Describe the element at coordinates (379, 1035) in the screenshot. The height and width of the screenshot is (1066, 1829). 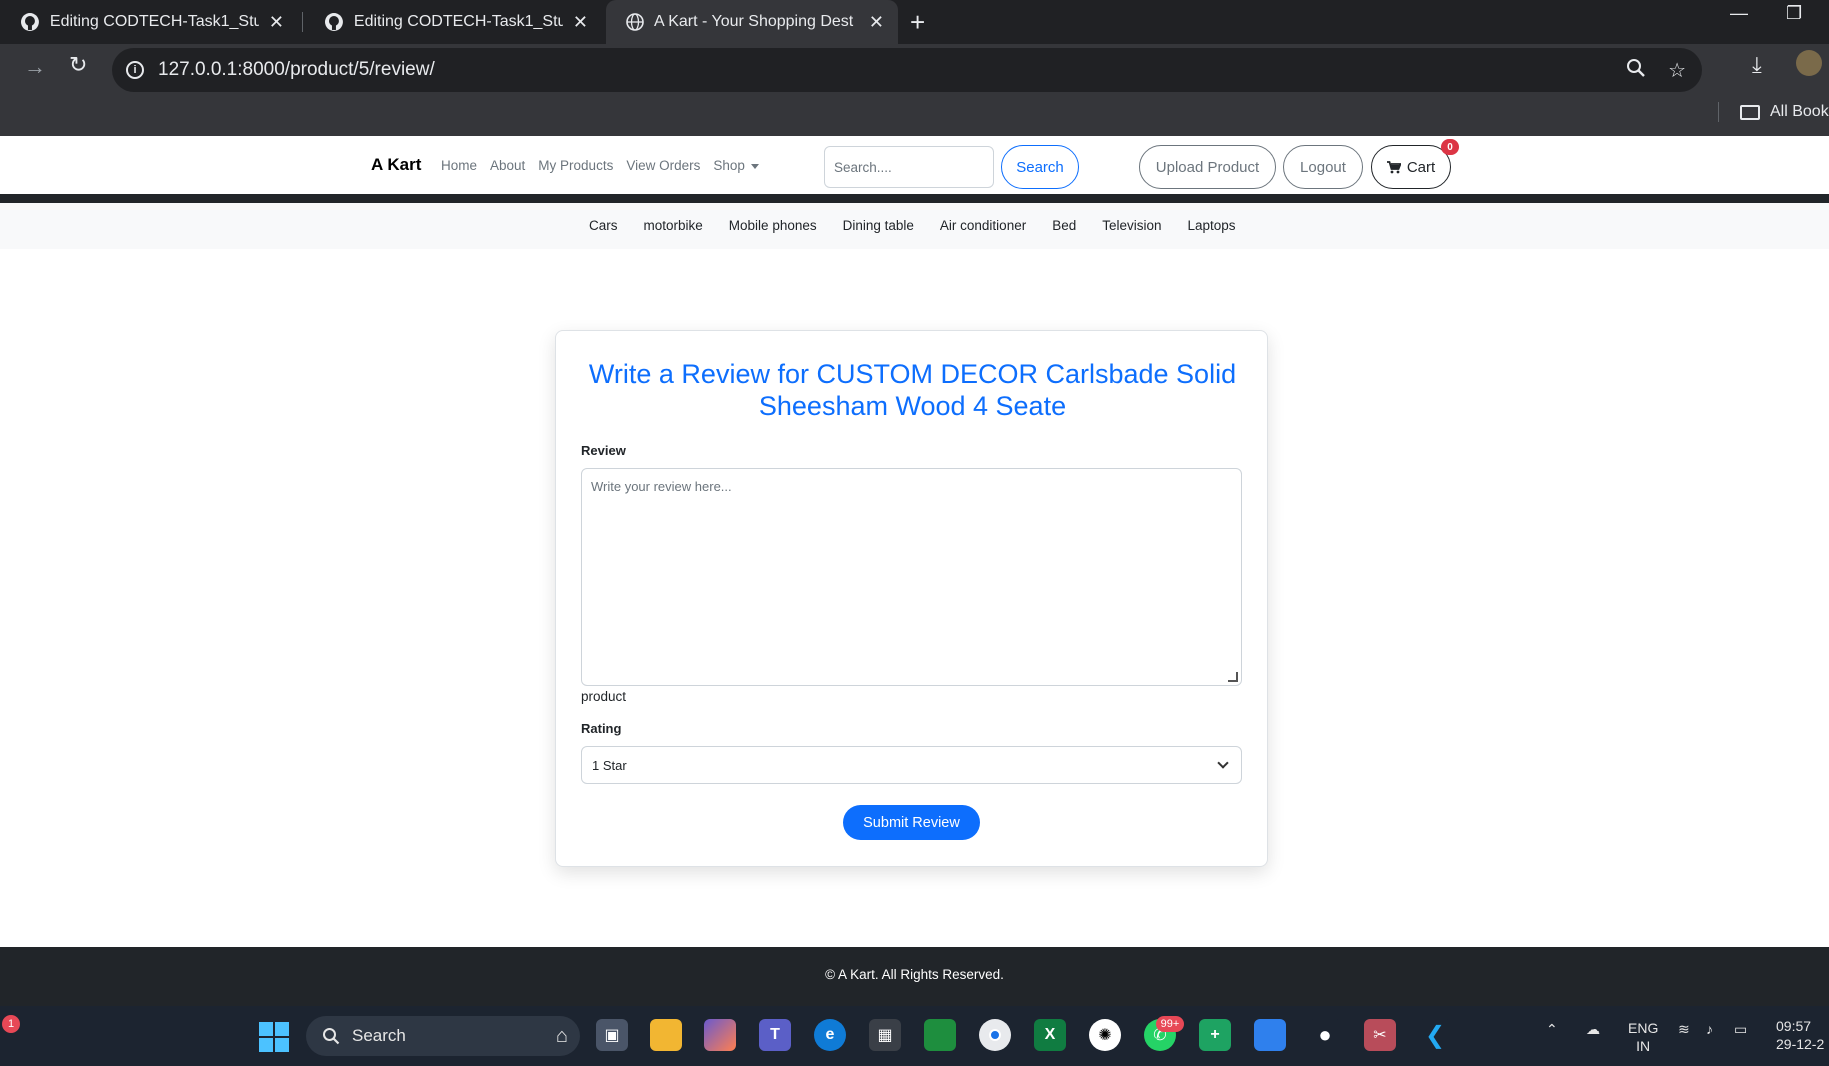
I see `taskbar-search-label: Search` at that location.